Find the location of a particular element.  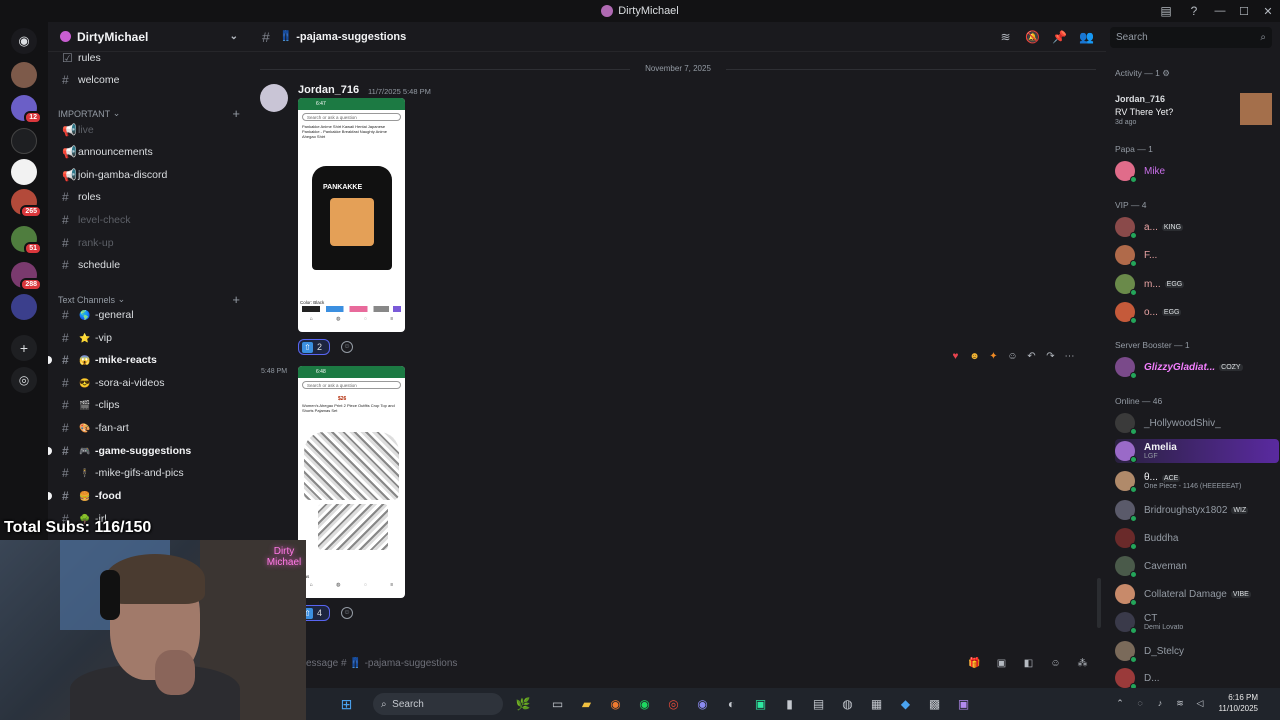

minimize-button: — is located at coordinates (1220, 11).